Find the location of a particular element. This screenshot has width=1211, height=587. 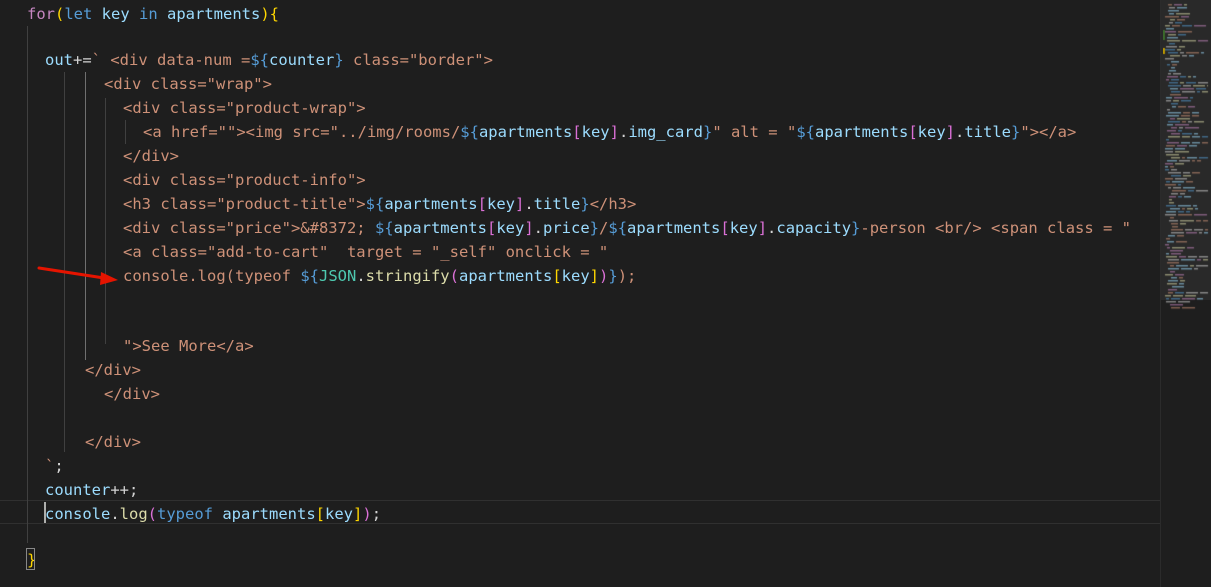

annotation-layer is located at coordinates (77, 275).